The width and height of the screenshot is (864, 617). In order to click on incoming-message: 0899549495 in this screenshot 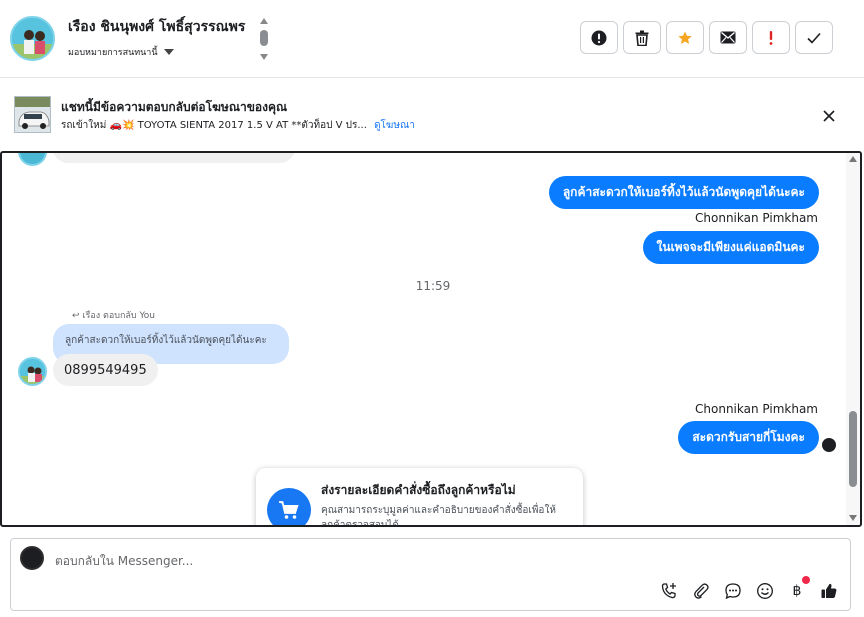, I will do `click(105, 370)`.